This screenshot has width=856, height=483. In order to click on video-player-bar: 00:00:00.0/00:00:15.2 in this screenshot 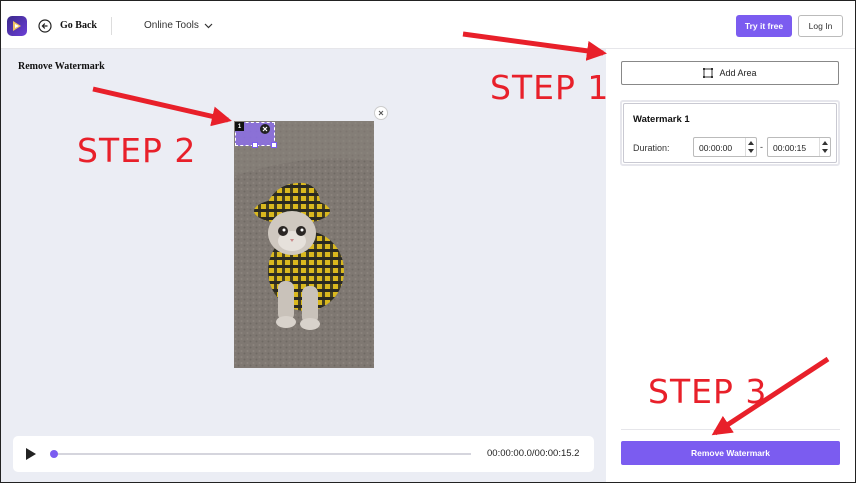, I will do `click(303, 454)`.